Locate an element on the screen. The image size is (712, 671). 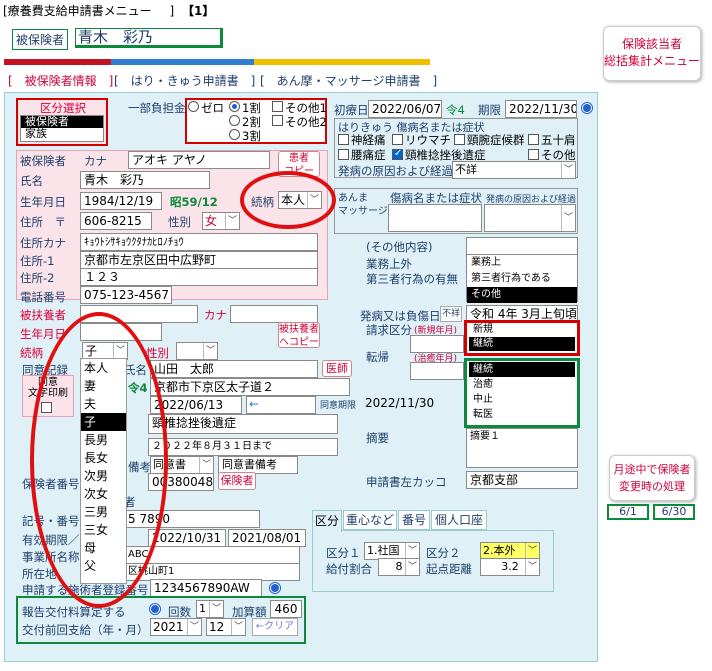
request-option-continue: 継続 is located at coordinates (522, 344).